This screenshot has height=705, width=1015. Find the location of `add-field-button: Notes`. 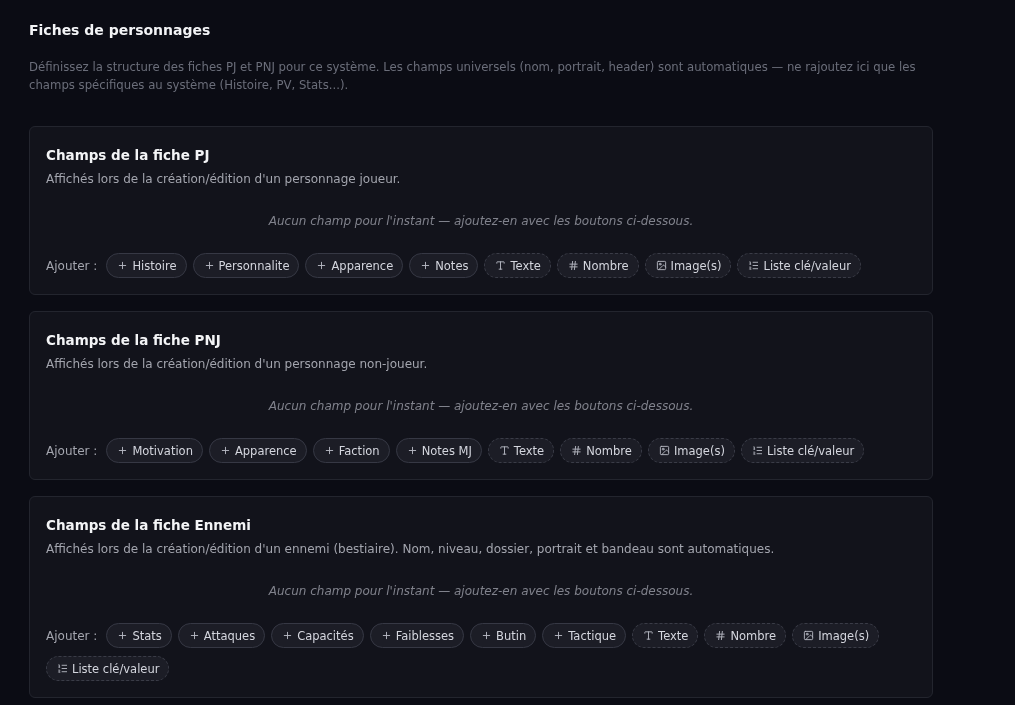

add-field-button: Notes is located at coordinates (444, 265).